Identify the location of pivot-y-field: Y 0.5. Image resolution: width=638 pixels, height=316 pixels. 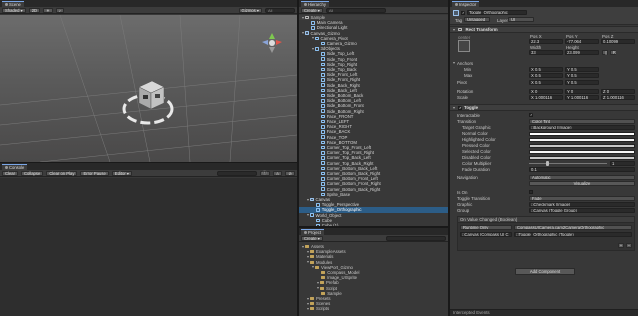
(582, 82).